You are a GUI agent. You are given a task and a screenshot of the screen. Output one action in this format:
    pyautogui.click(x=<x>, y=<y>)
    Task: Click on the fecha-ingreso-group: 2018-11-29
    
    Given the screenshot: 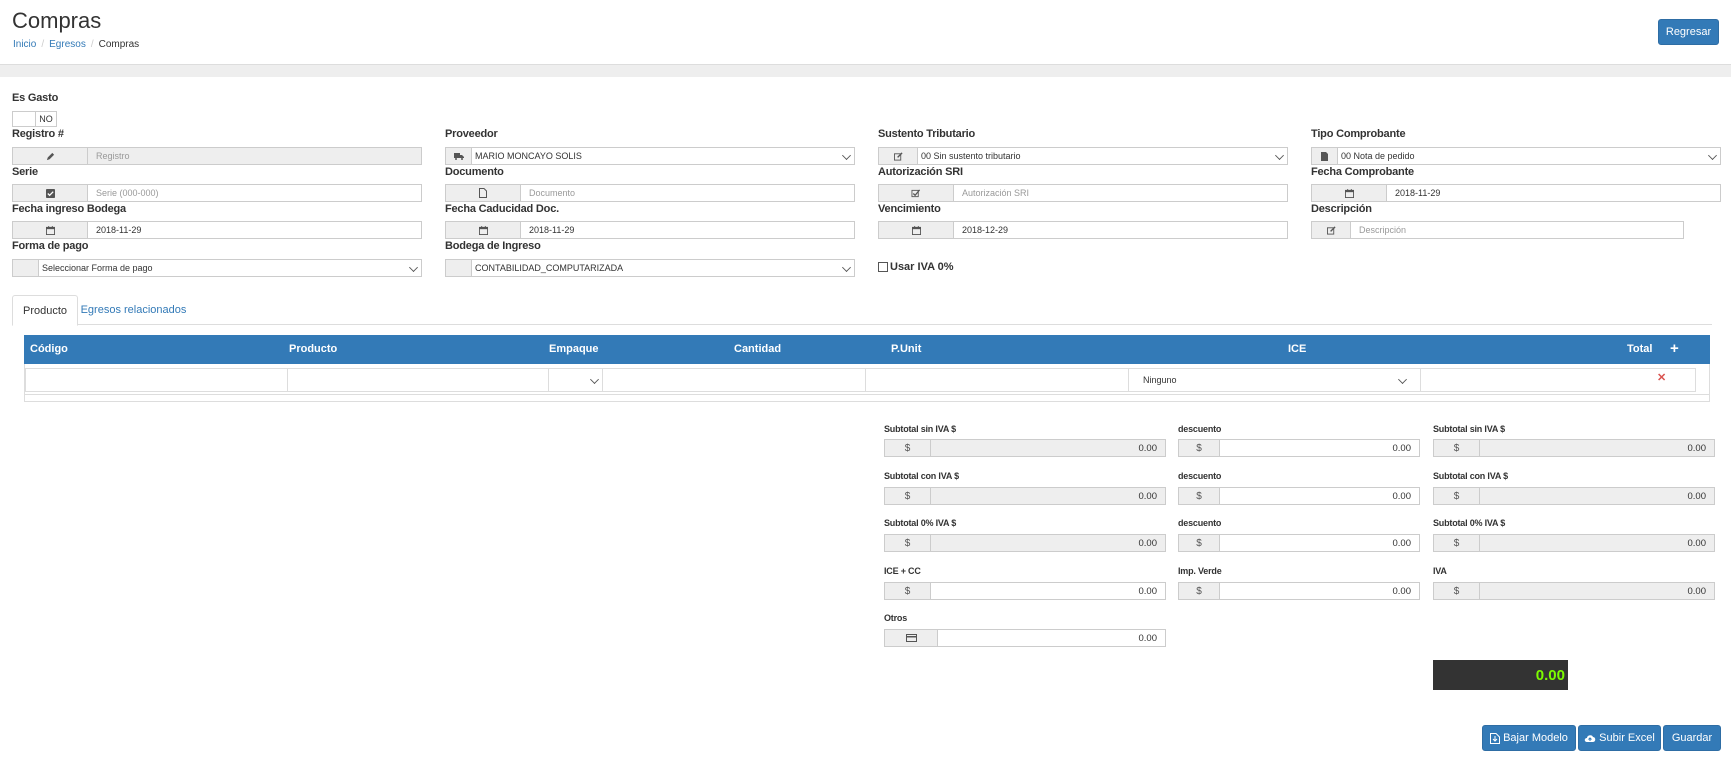 What is the action you would take?
    pyautogui.click(x=217, y=230)
    